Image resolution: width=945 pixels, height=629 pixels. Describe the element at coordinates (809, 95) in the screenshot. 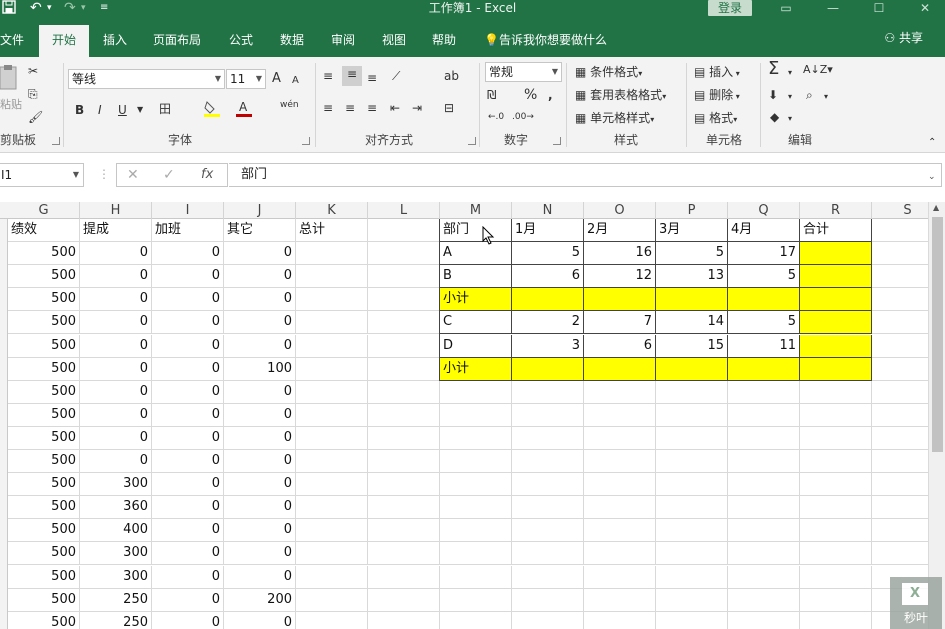

I see `find-select-icon: ⌕` at that location.